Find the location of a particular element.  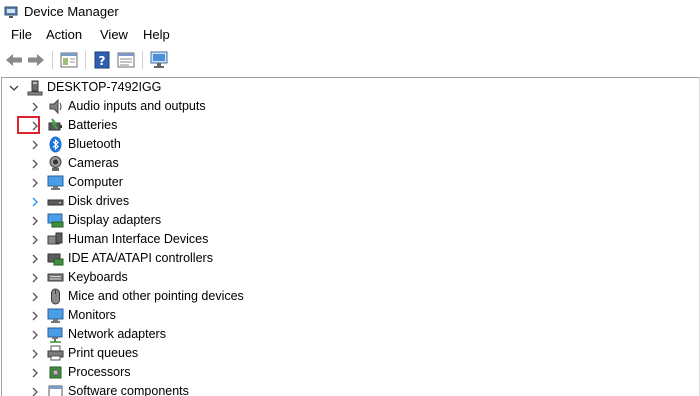

menu-file: File is located at coordinates (21, 34).